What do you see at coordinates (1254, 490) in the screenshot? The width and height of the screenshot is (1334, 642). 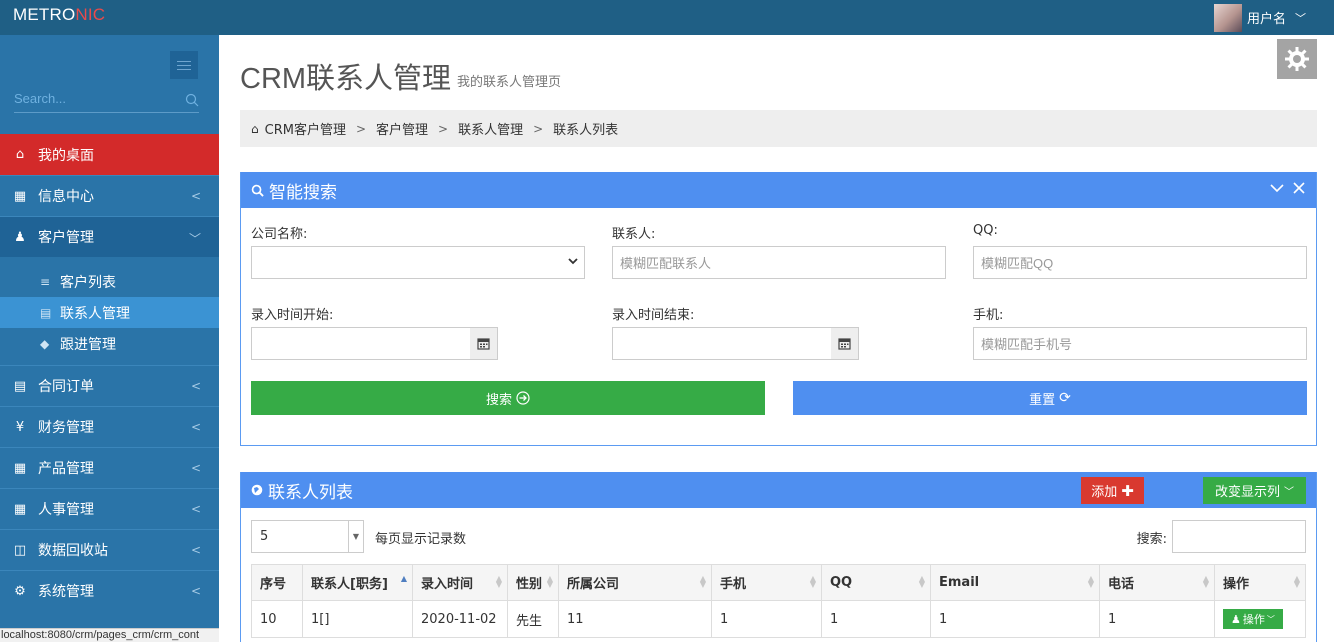 I see `change-columns-button: 改变显示列 ﹀` at bounding box center [1254, 490].